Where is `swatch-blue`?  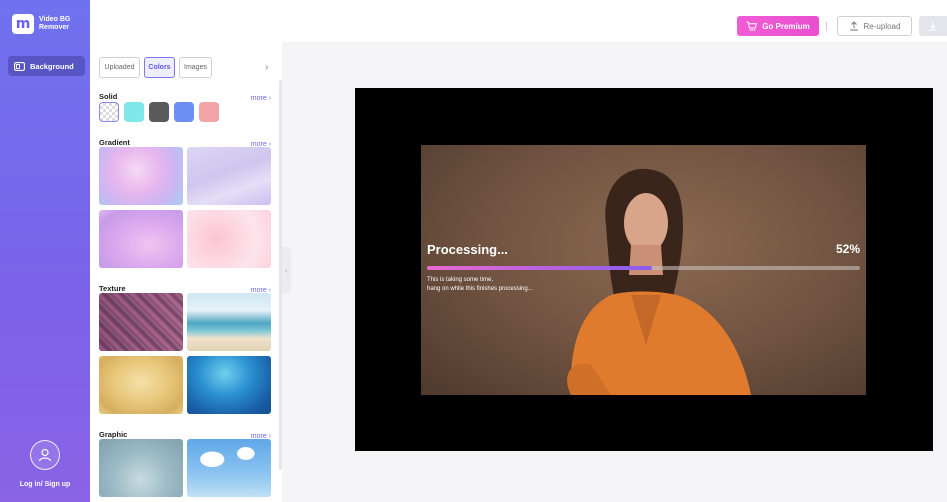 swatch-blue is located at coordinates (184, 112).